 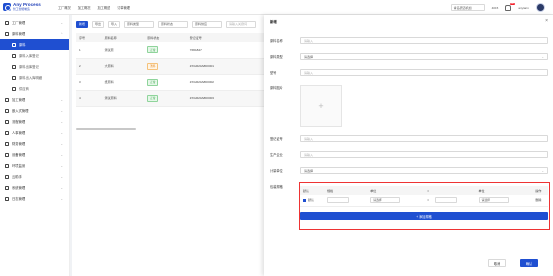 What do you see at coordinates (165, 37) in the screenshot?
I see `column-header: 原料状态` at bounding box center [165, 37].